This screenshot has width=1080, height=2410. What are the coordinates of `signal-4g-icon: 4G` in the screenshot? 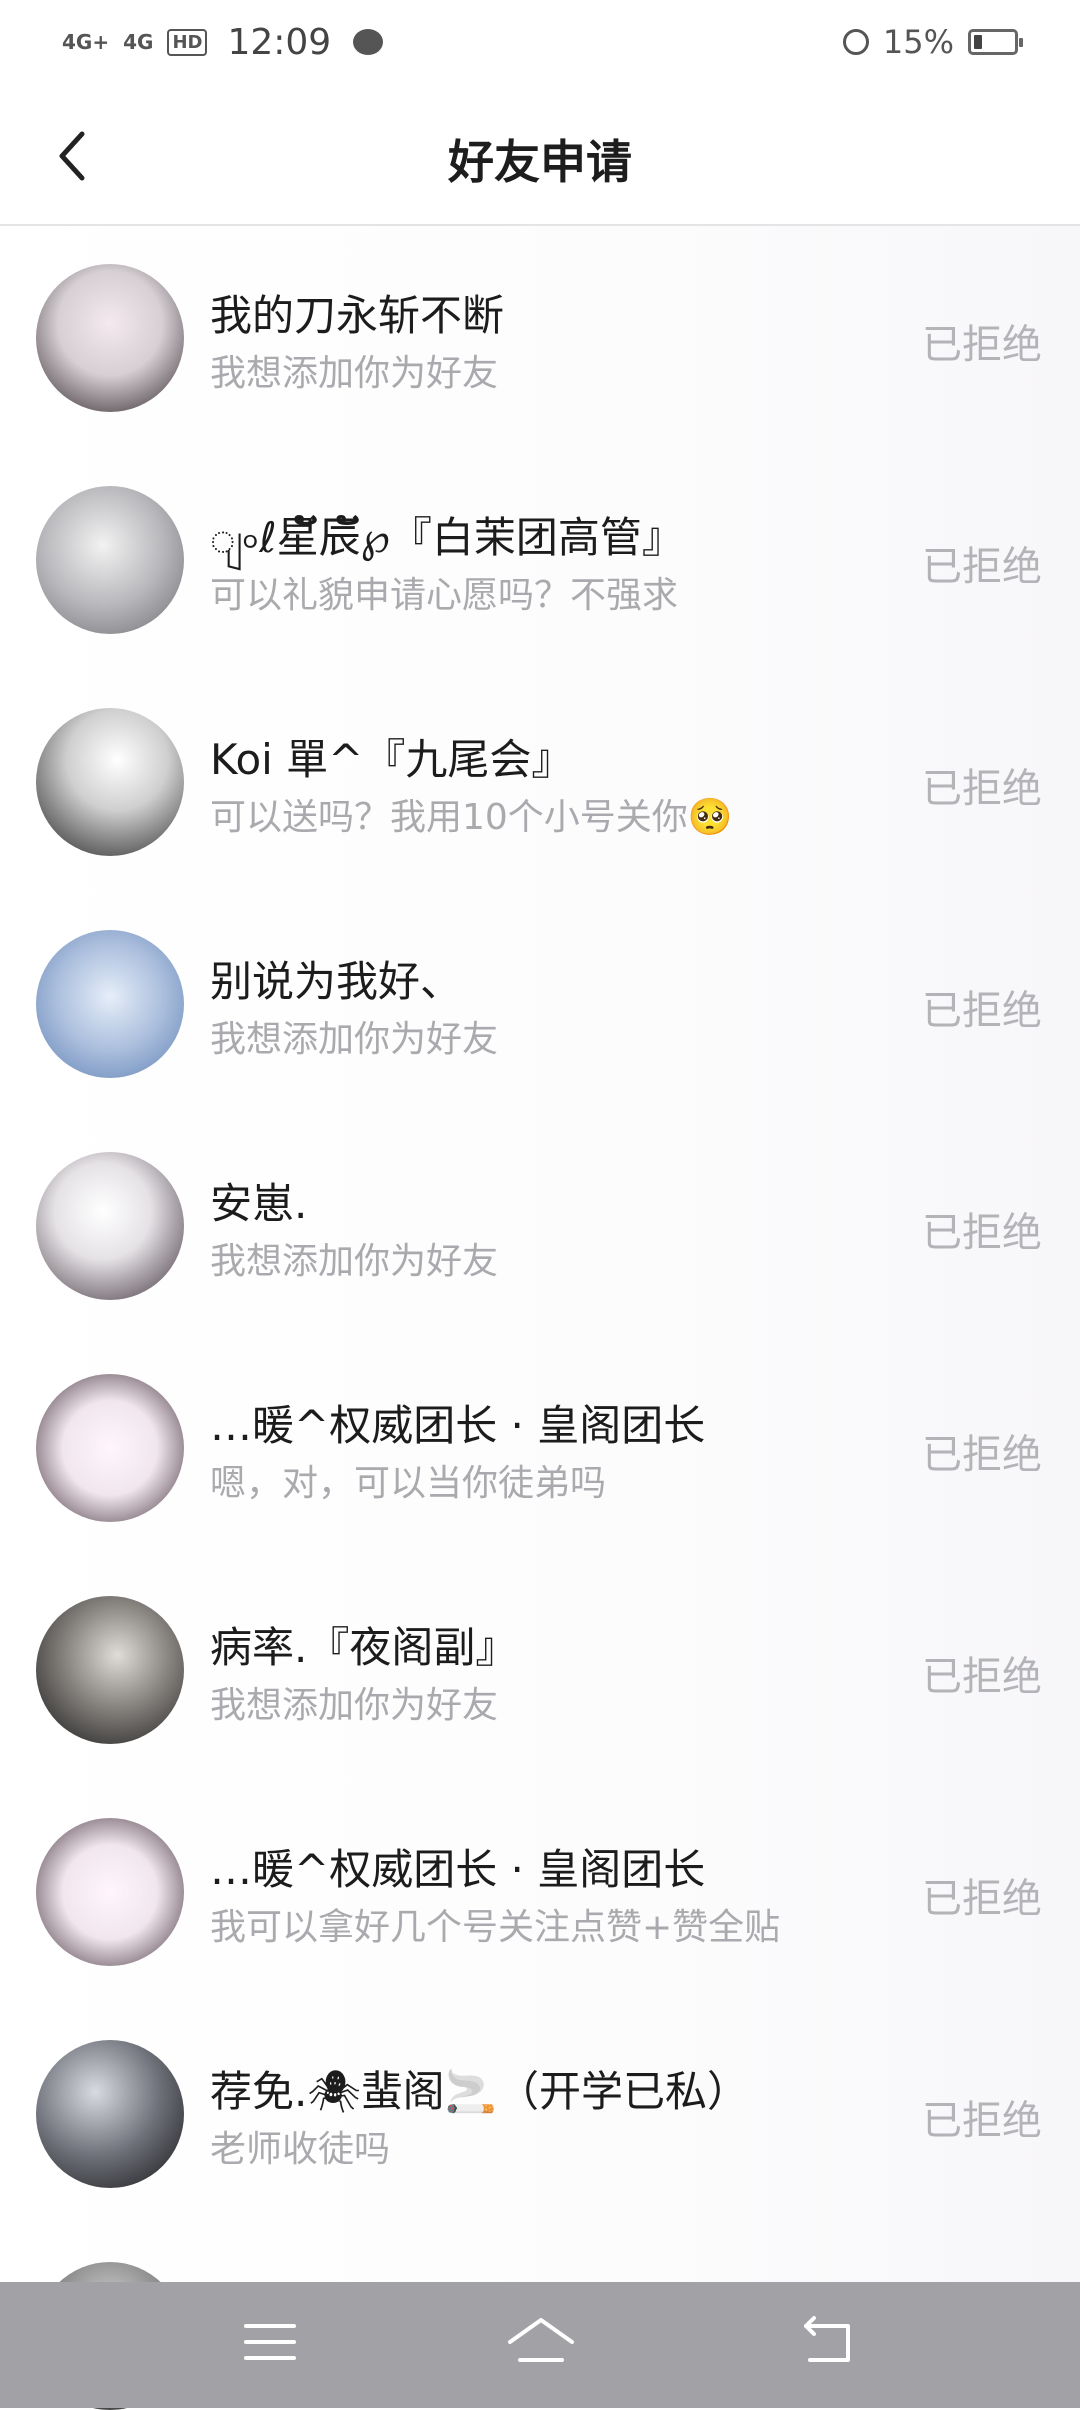 It's located at (138, 42).